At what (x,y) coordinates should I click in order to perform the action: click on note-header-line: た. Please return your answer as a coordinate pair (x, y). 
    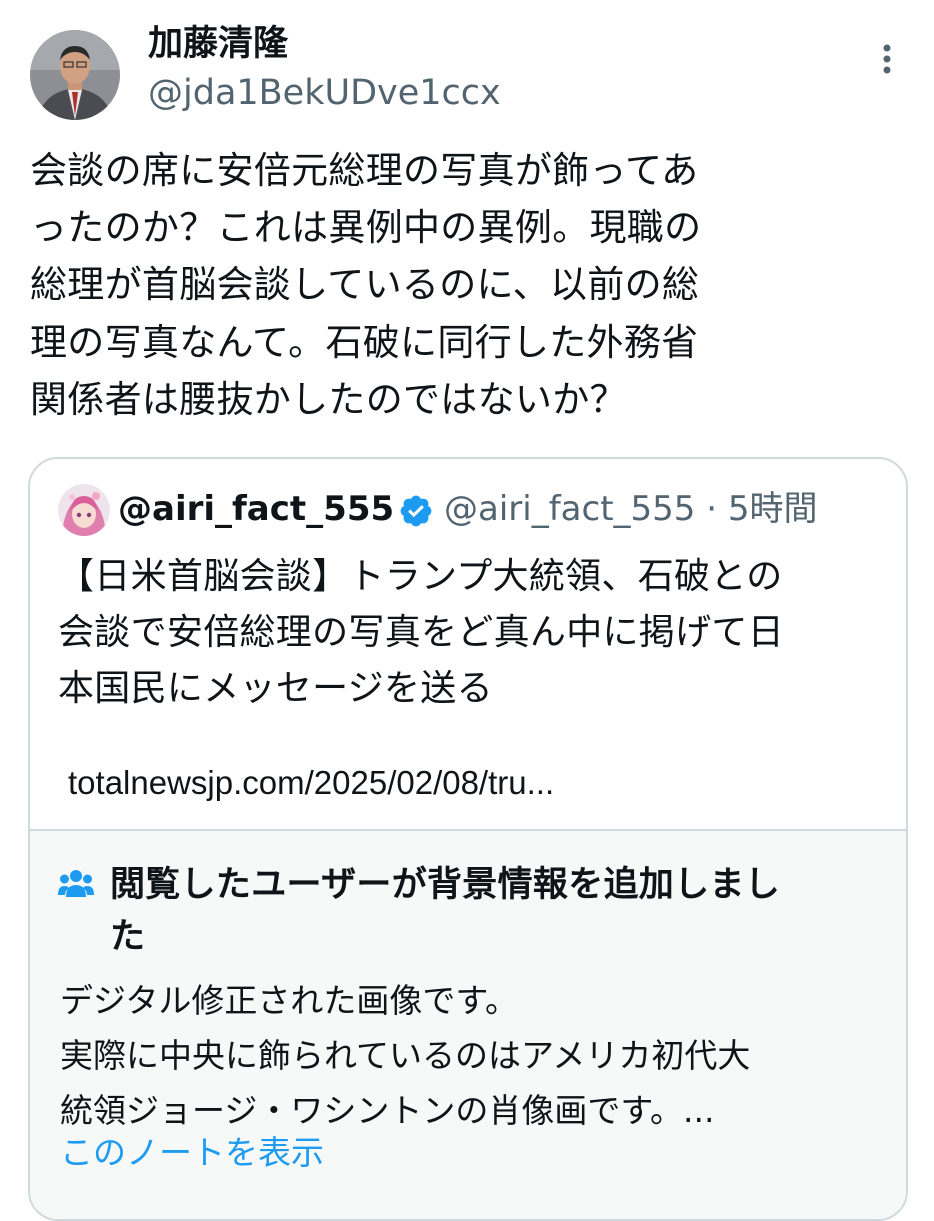
    Looking at the image, I should click on (128, 937).